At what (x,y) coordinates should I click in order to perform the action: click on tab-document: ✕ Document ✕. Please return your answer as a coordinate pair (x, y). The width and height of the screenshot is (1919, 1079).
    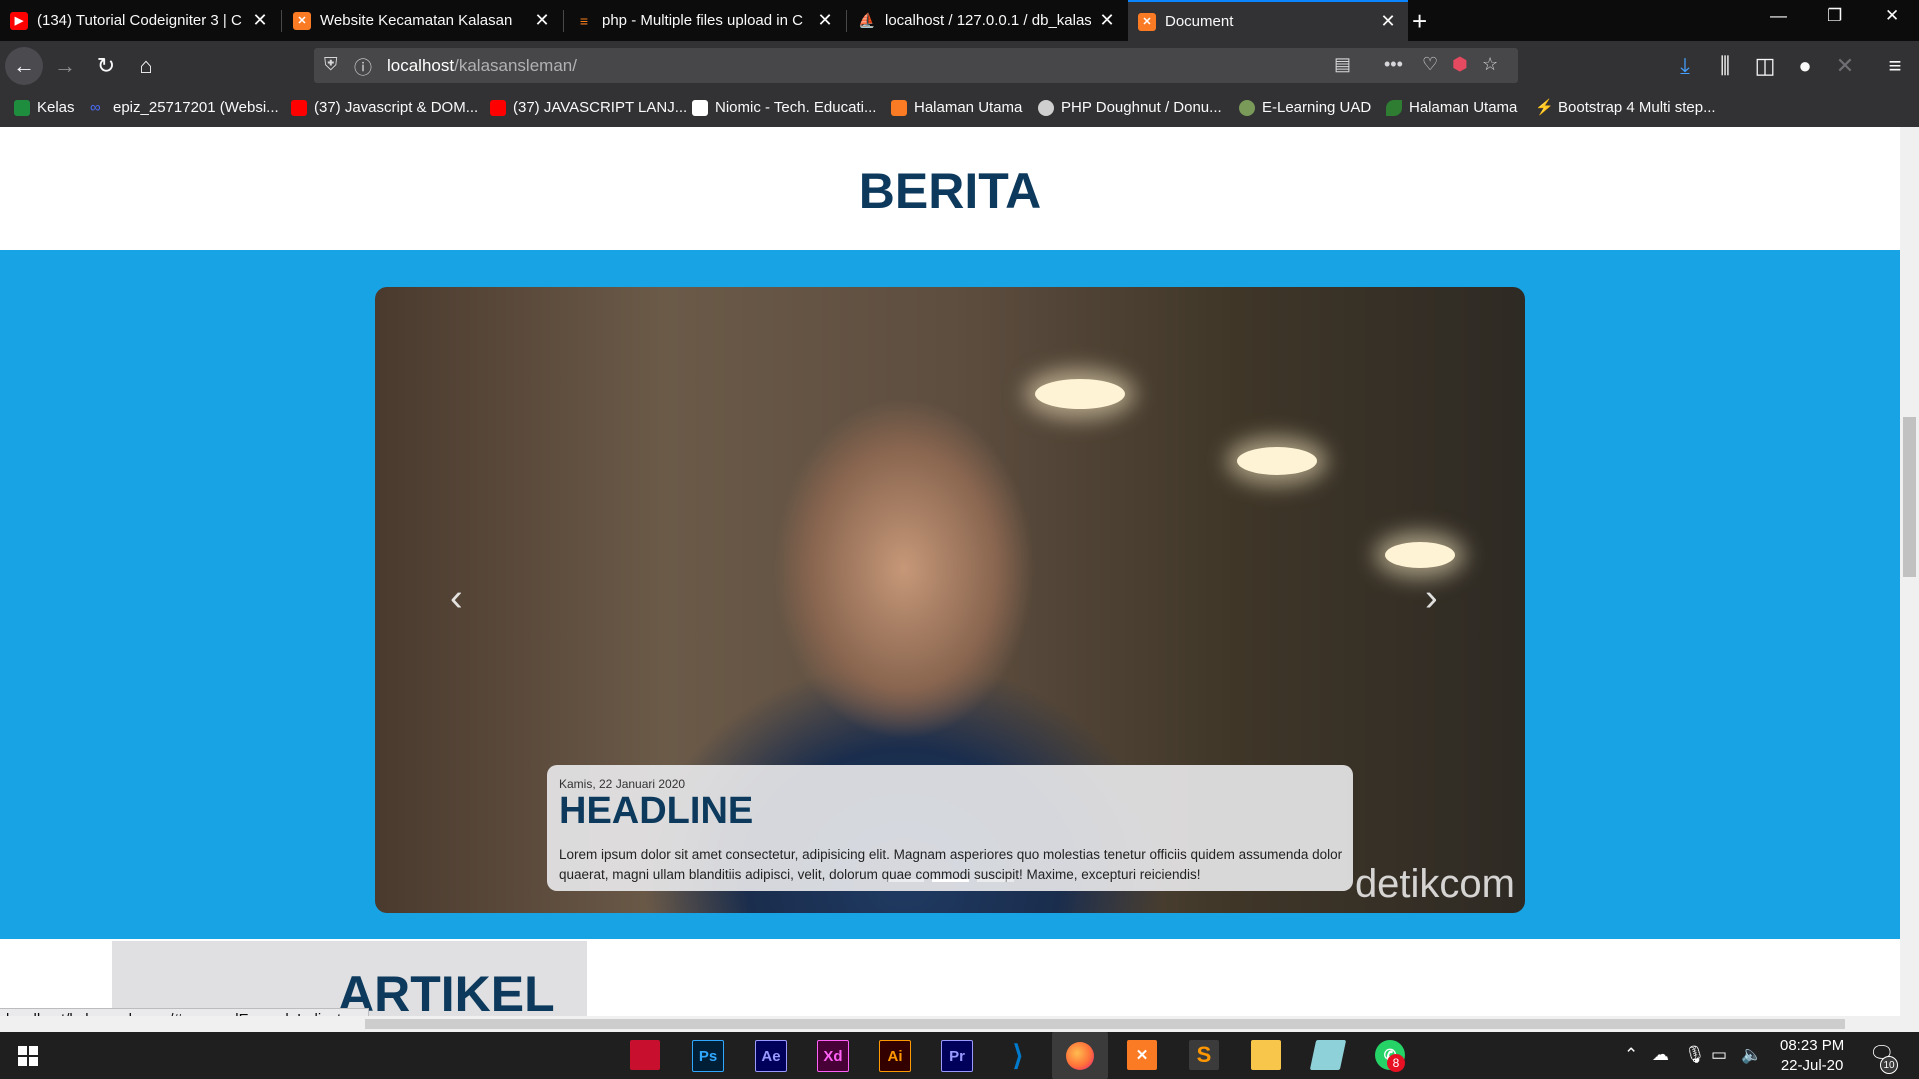
    Looking at the image, I should click on (1268, 20).